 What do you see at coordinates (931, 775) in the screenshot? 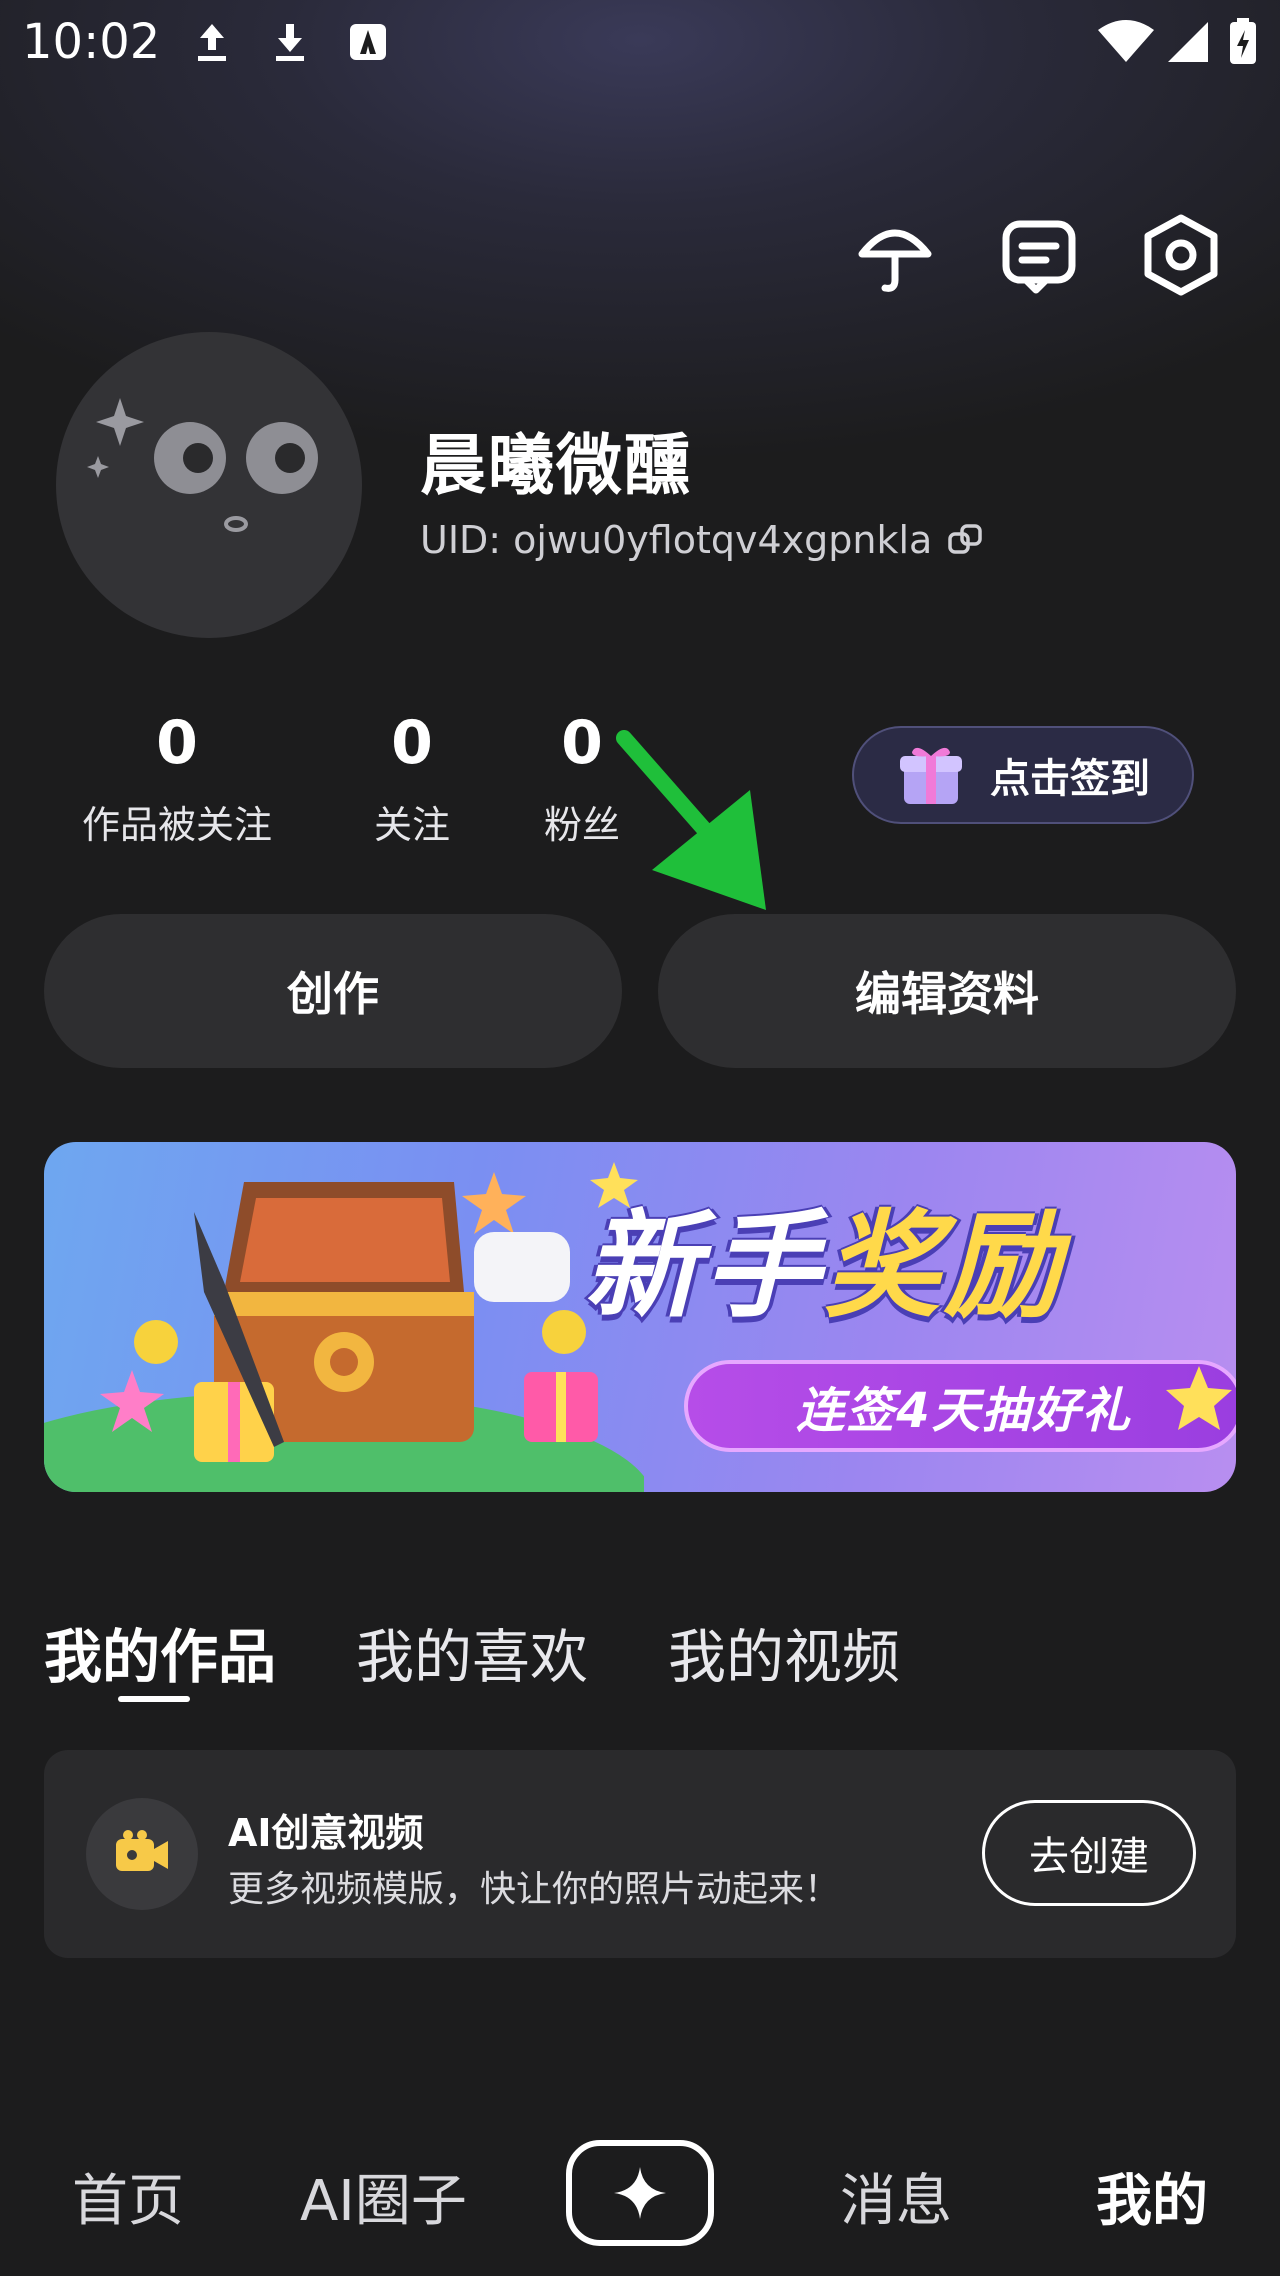
I see `gift-box-icon` at bounding box center [931, 775].